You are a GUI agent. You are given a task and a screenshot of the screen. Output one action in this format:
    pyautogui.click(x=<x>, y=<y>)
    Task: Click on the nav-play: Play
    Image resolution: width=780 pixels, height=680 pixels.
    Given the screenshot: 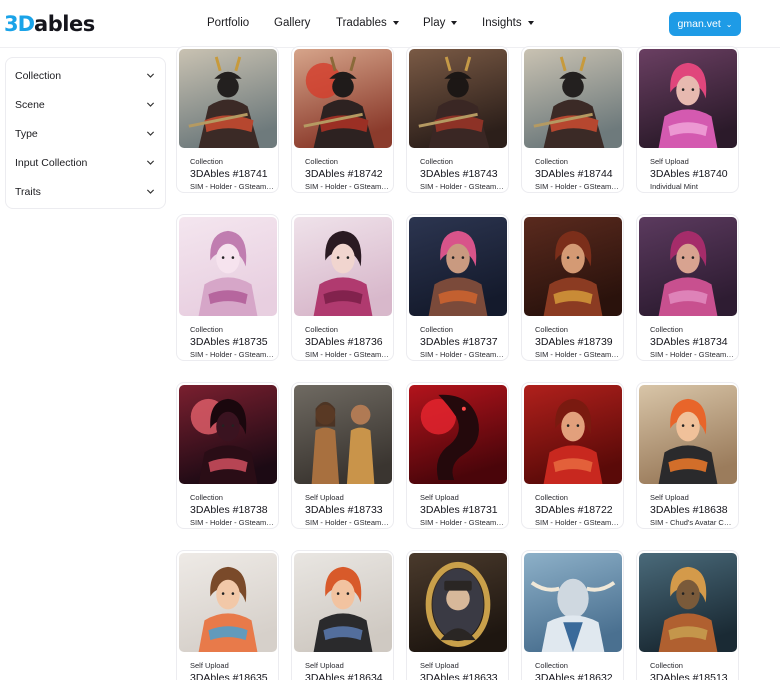 What is the action you would take?
    pyautogui.click(x=440, y=23)
    